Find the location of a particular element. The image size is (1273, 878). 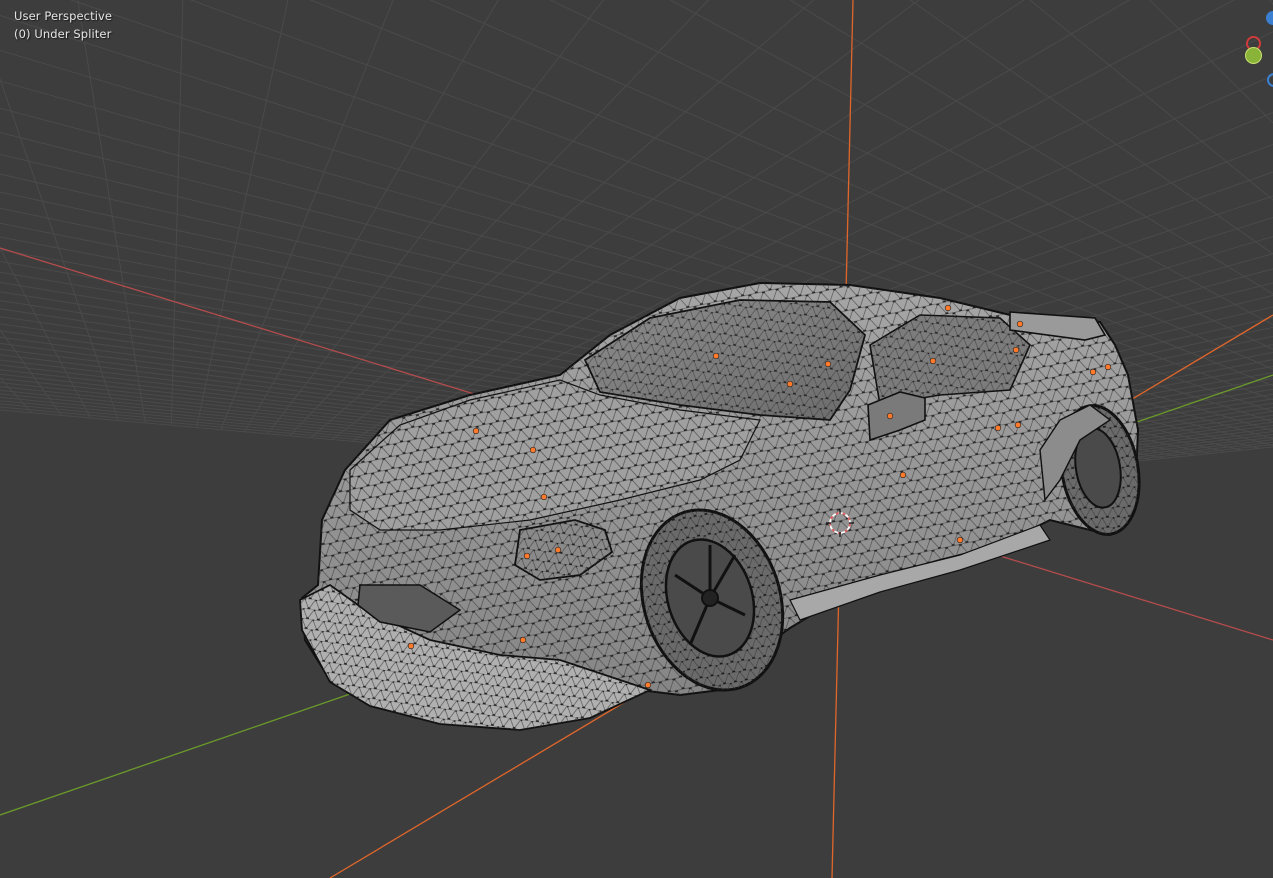

active-object-label: (0) Under Spliter is located at coordinates (63, 34).